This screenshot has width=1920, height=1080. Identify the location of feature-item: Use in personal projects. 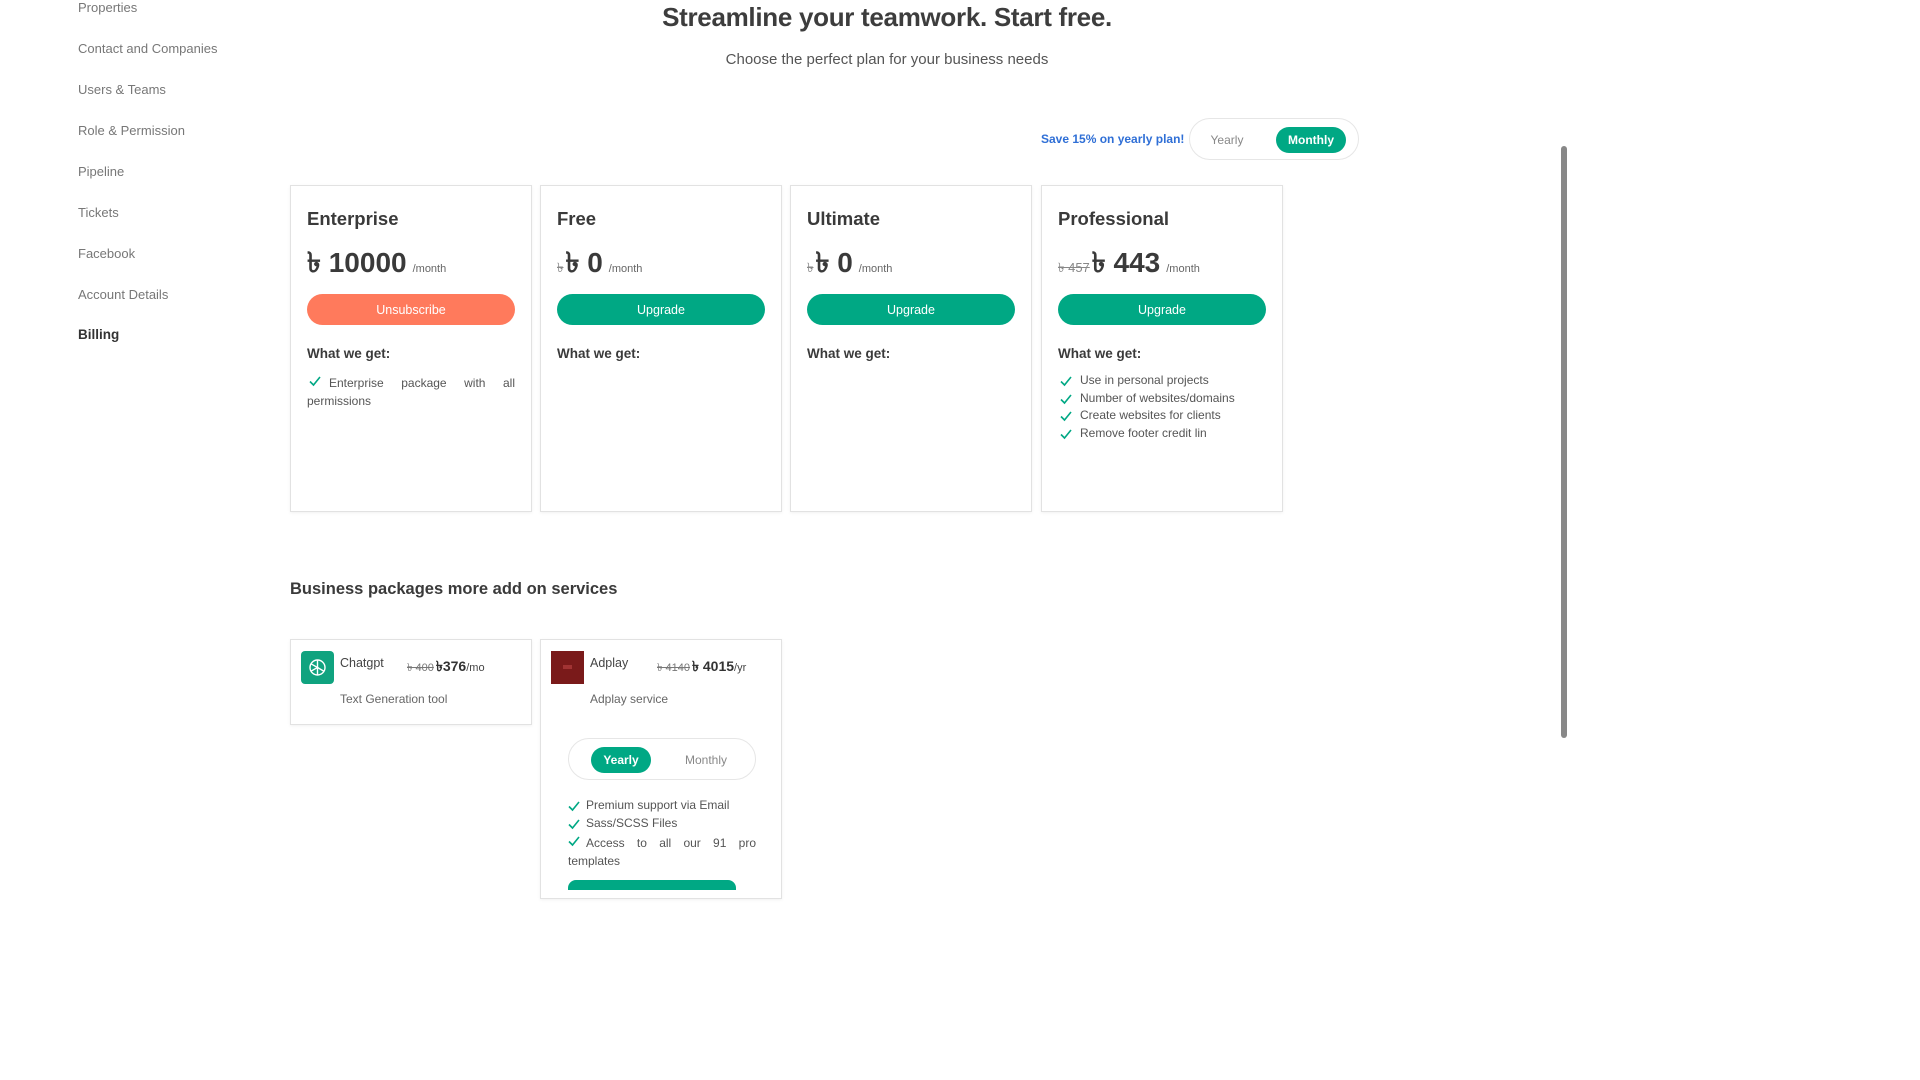
(1162, 381).